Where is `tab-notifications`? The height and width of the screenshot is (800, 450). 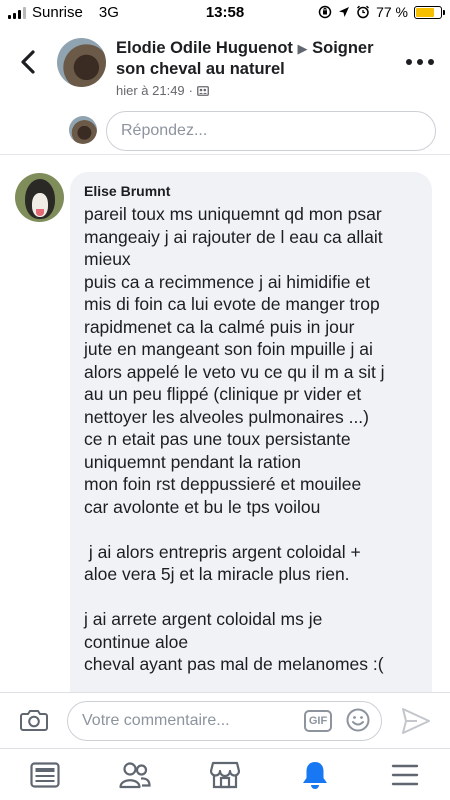
tab-notifications is located at coordinates (315, 775).